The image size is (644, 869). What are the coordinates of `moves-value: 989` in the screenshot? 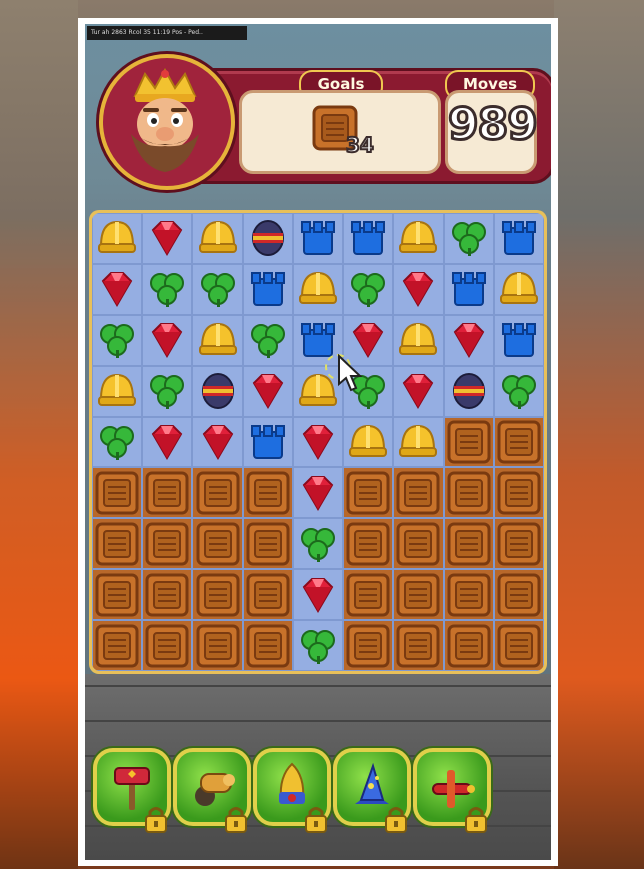 It's located at (493, 125).